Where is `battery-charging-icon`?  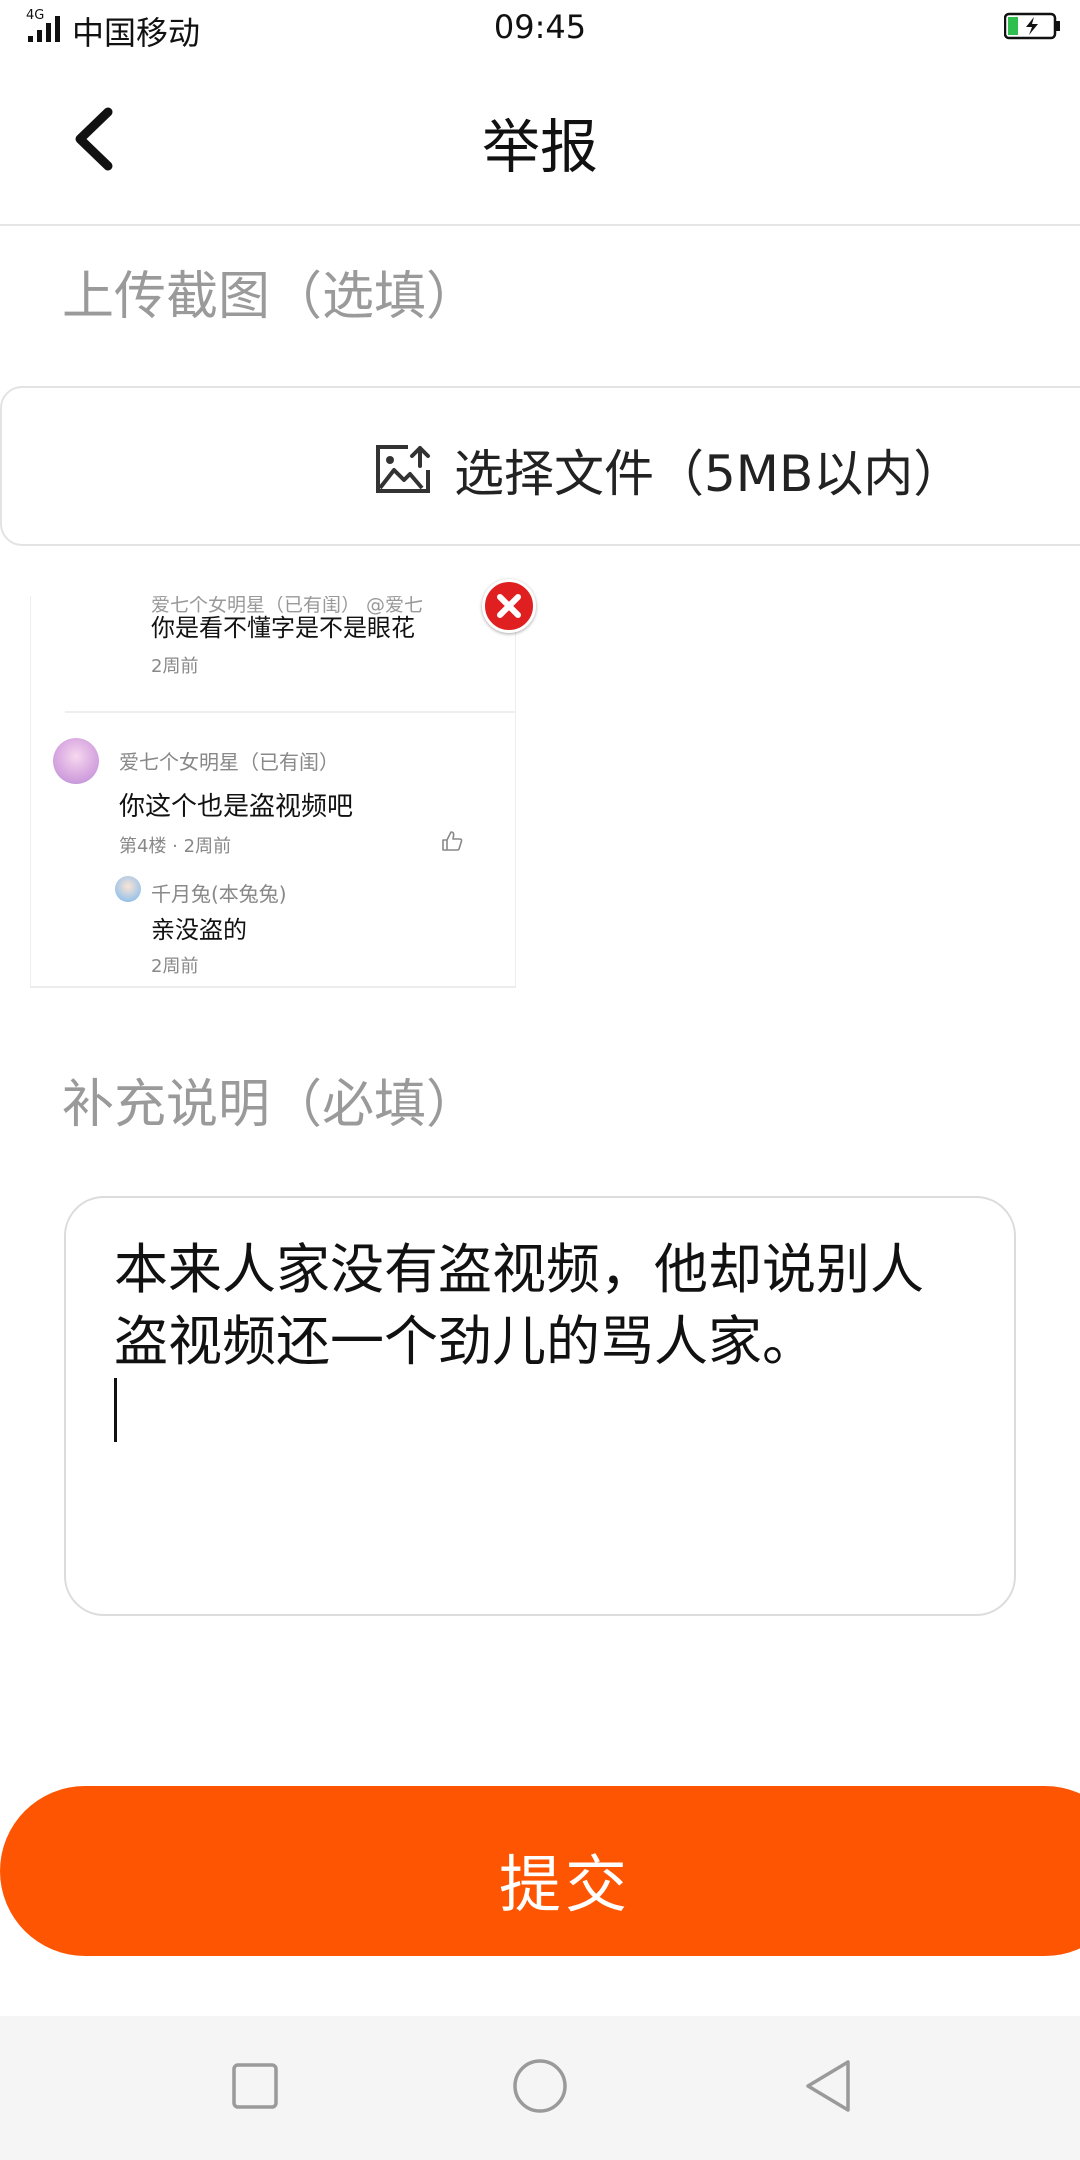
battery-charging-icon is located at coordinates (1032, 26).